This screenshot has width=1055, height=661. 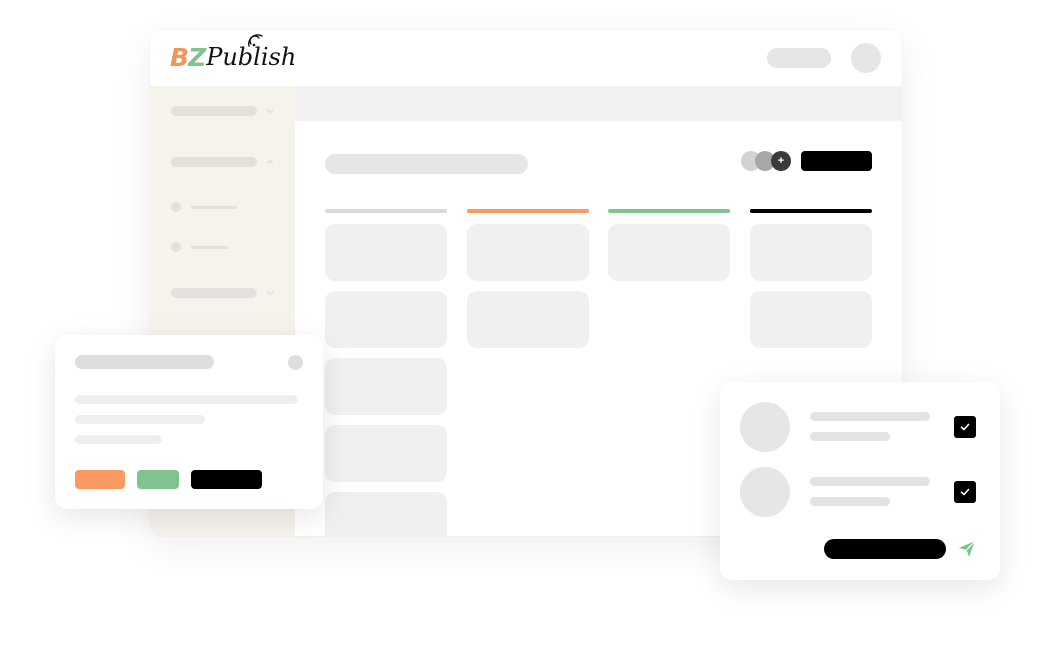 What do you see at coordinates (526, 58) in the screenshot?
I see `top-bar: BZ Publish` at bounding box center [526, 58].